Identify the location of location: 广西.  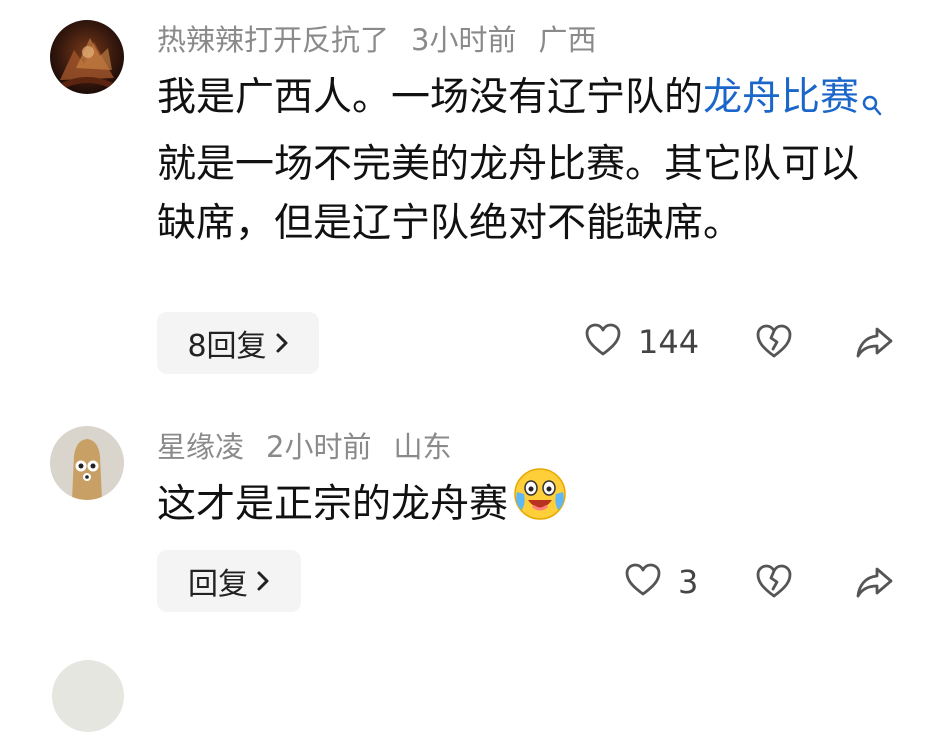
(567, 40).